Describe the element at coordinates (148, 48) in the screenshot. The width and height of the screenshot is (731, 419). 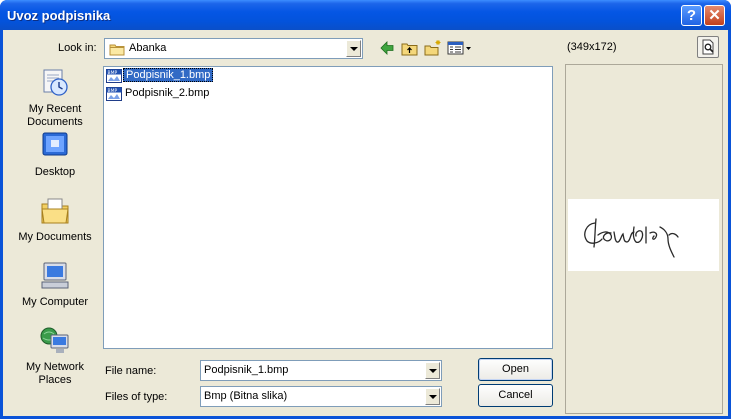
I see `lookin-value: Abanka` at that location.